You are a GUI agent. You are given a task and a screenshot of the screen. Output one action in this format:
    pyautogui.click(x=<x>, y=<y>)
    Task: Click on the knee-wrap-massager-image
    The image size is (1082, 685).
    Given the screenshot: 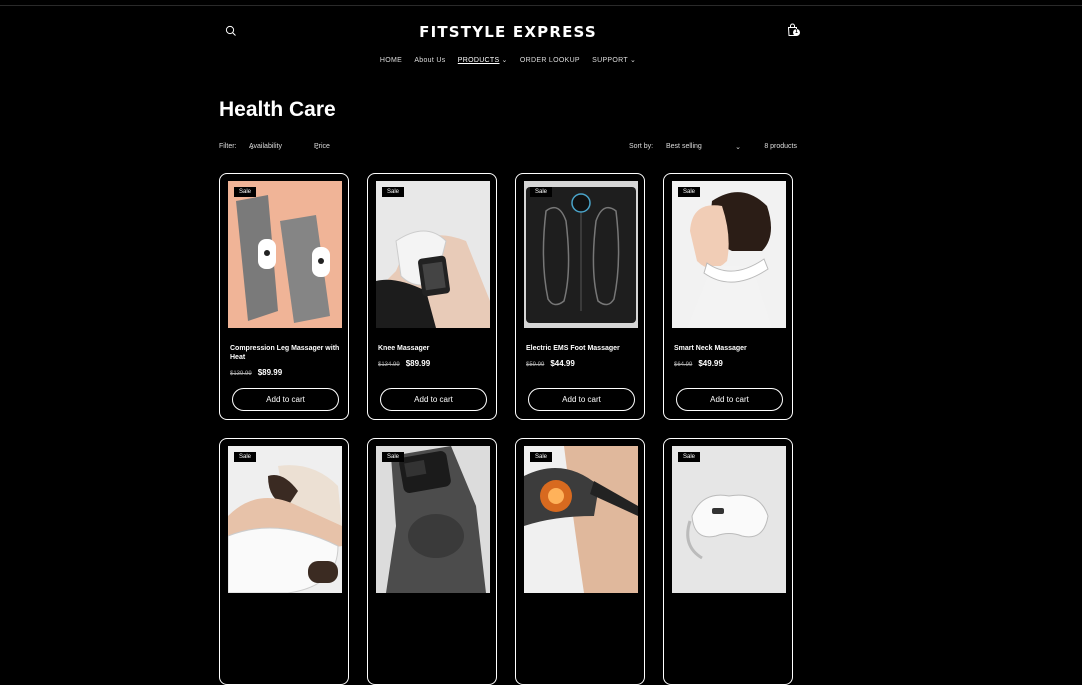 What is the action you would take?
    pyautogui.click(x=433, y=519)
    